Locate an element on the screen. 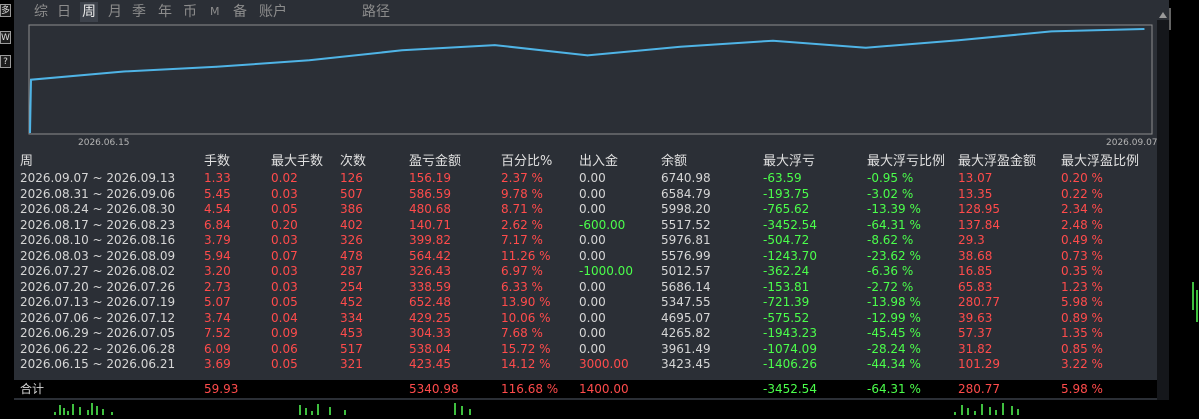 This screenshot has height=419, width=1199. header-max-drawdown-pct: 最大浮亏比例 is located at coordinates (906, 162).